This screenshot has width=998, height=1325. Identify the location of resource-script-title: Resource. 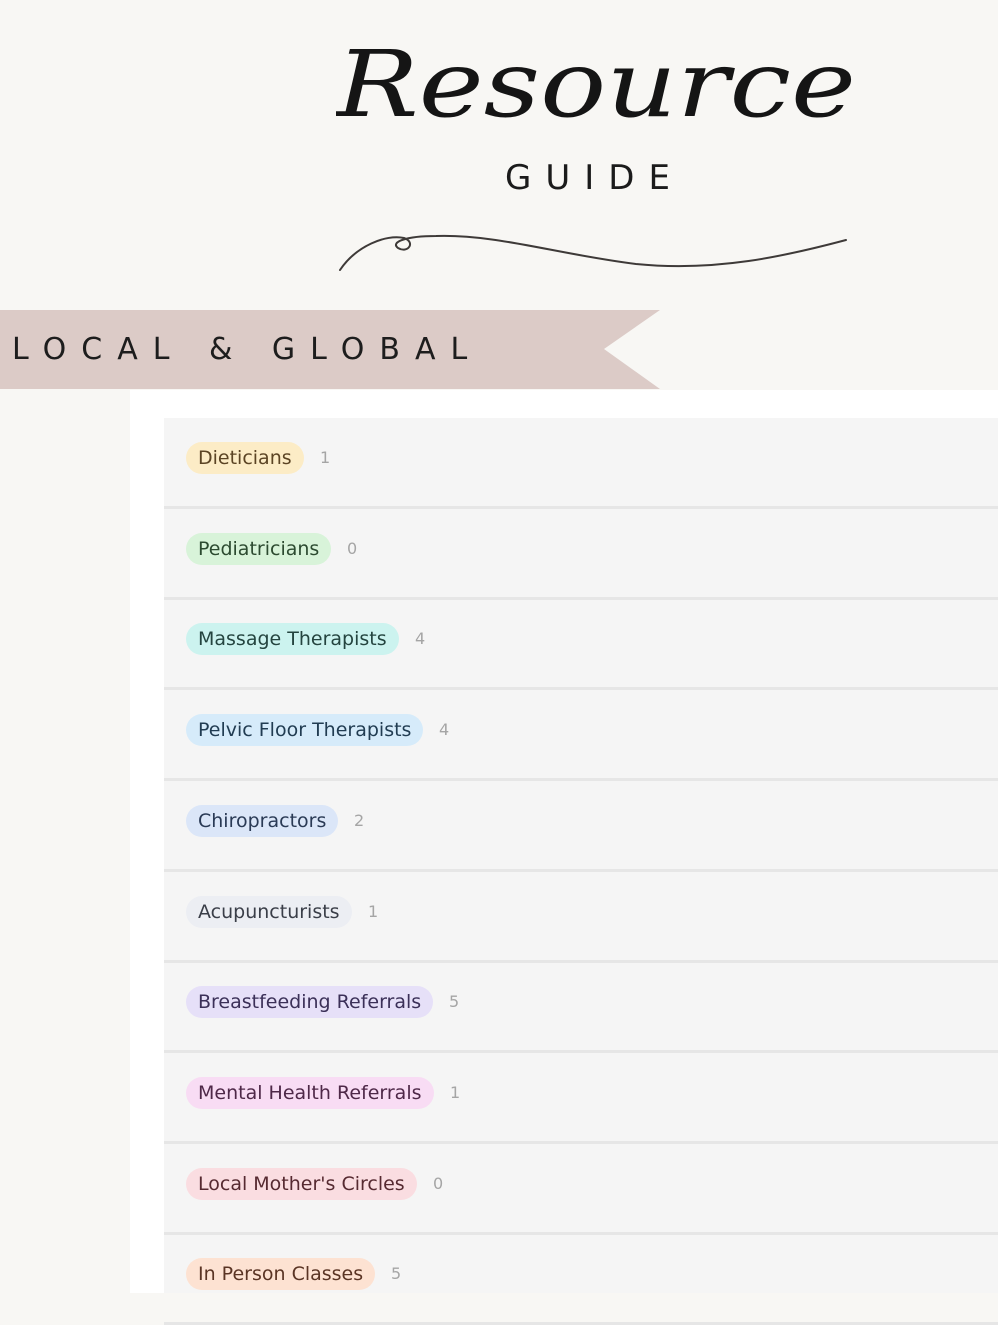
(596, 84).